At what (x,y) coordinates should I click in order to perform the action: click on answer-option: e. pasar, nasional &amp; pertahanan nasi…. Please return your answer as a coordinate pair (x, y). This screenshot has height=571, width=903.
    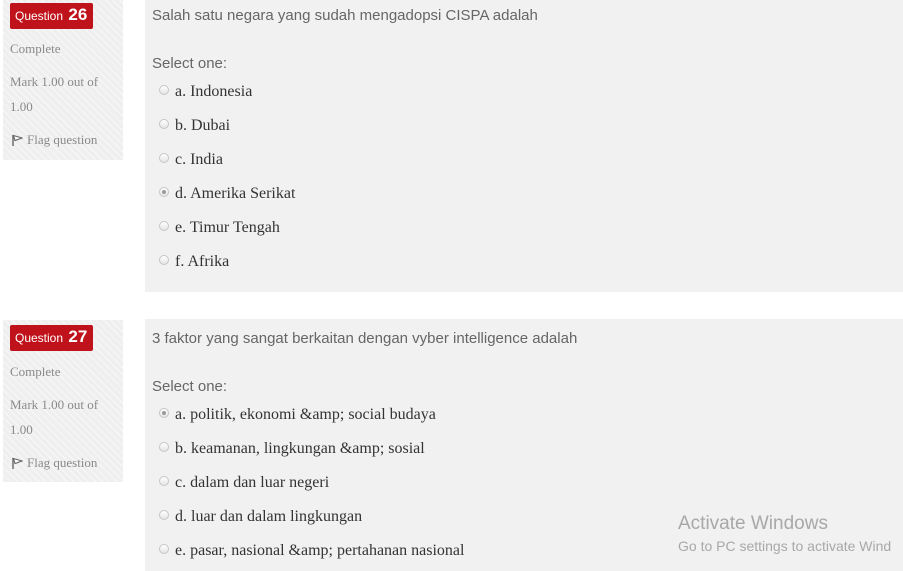
    Looking at the image, I should click on (311, 551).